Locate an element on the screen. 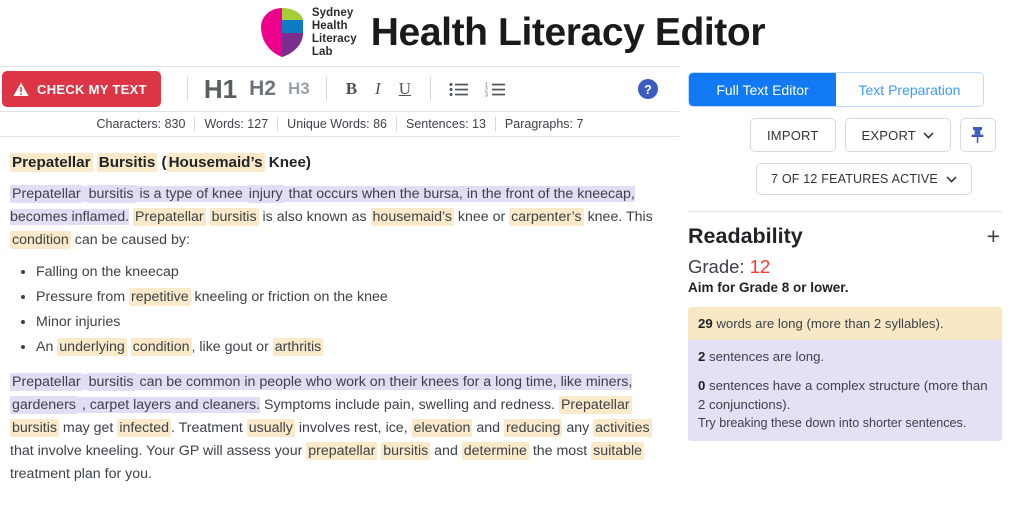 Image resolution: width=1024 pixels, height=509 pixels. text-run: activities is located at coordinates (622, 428).